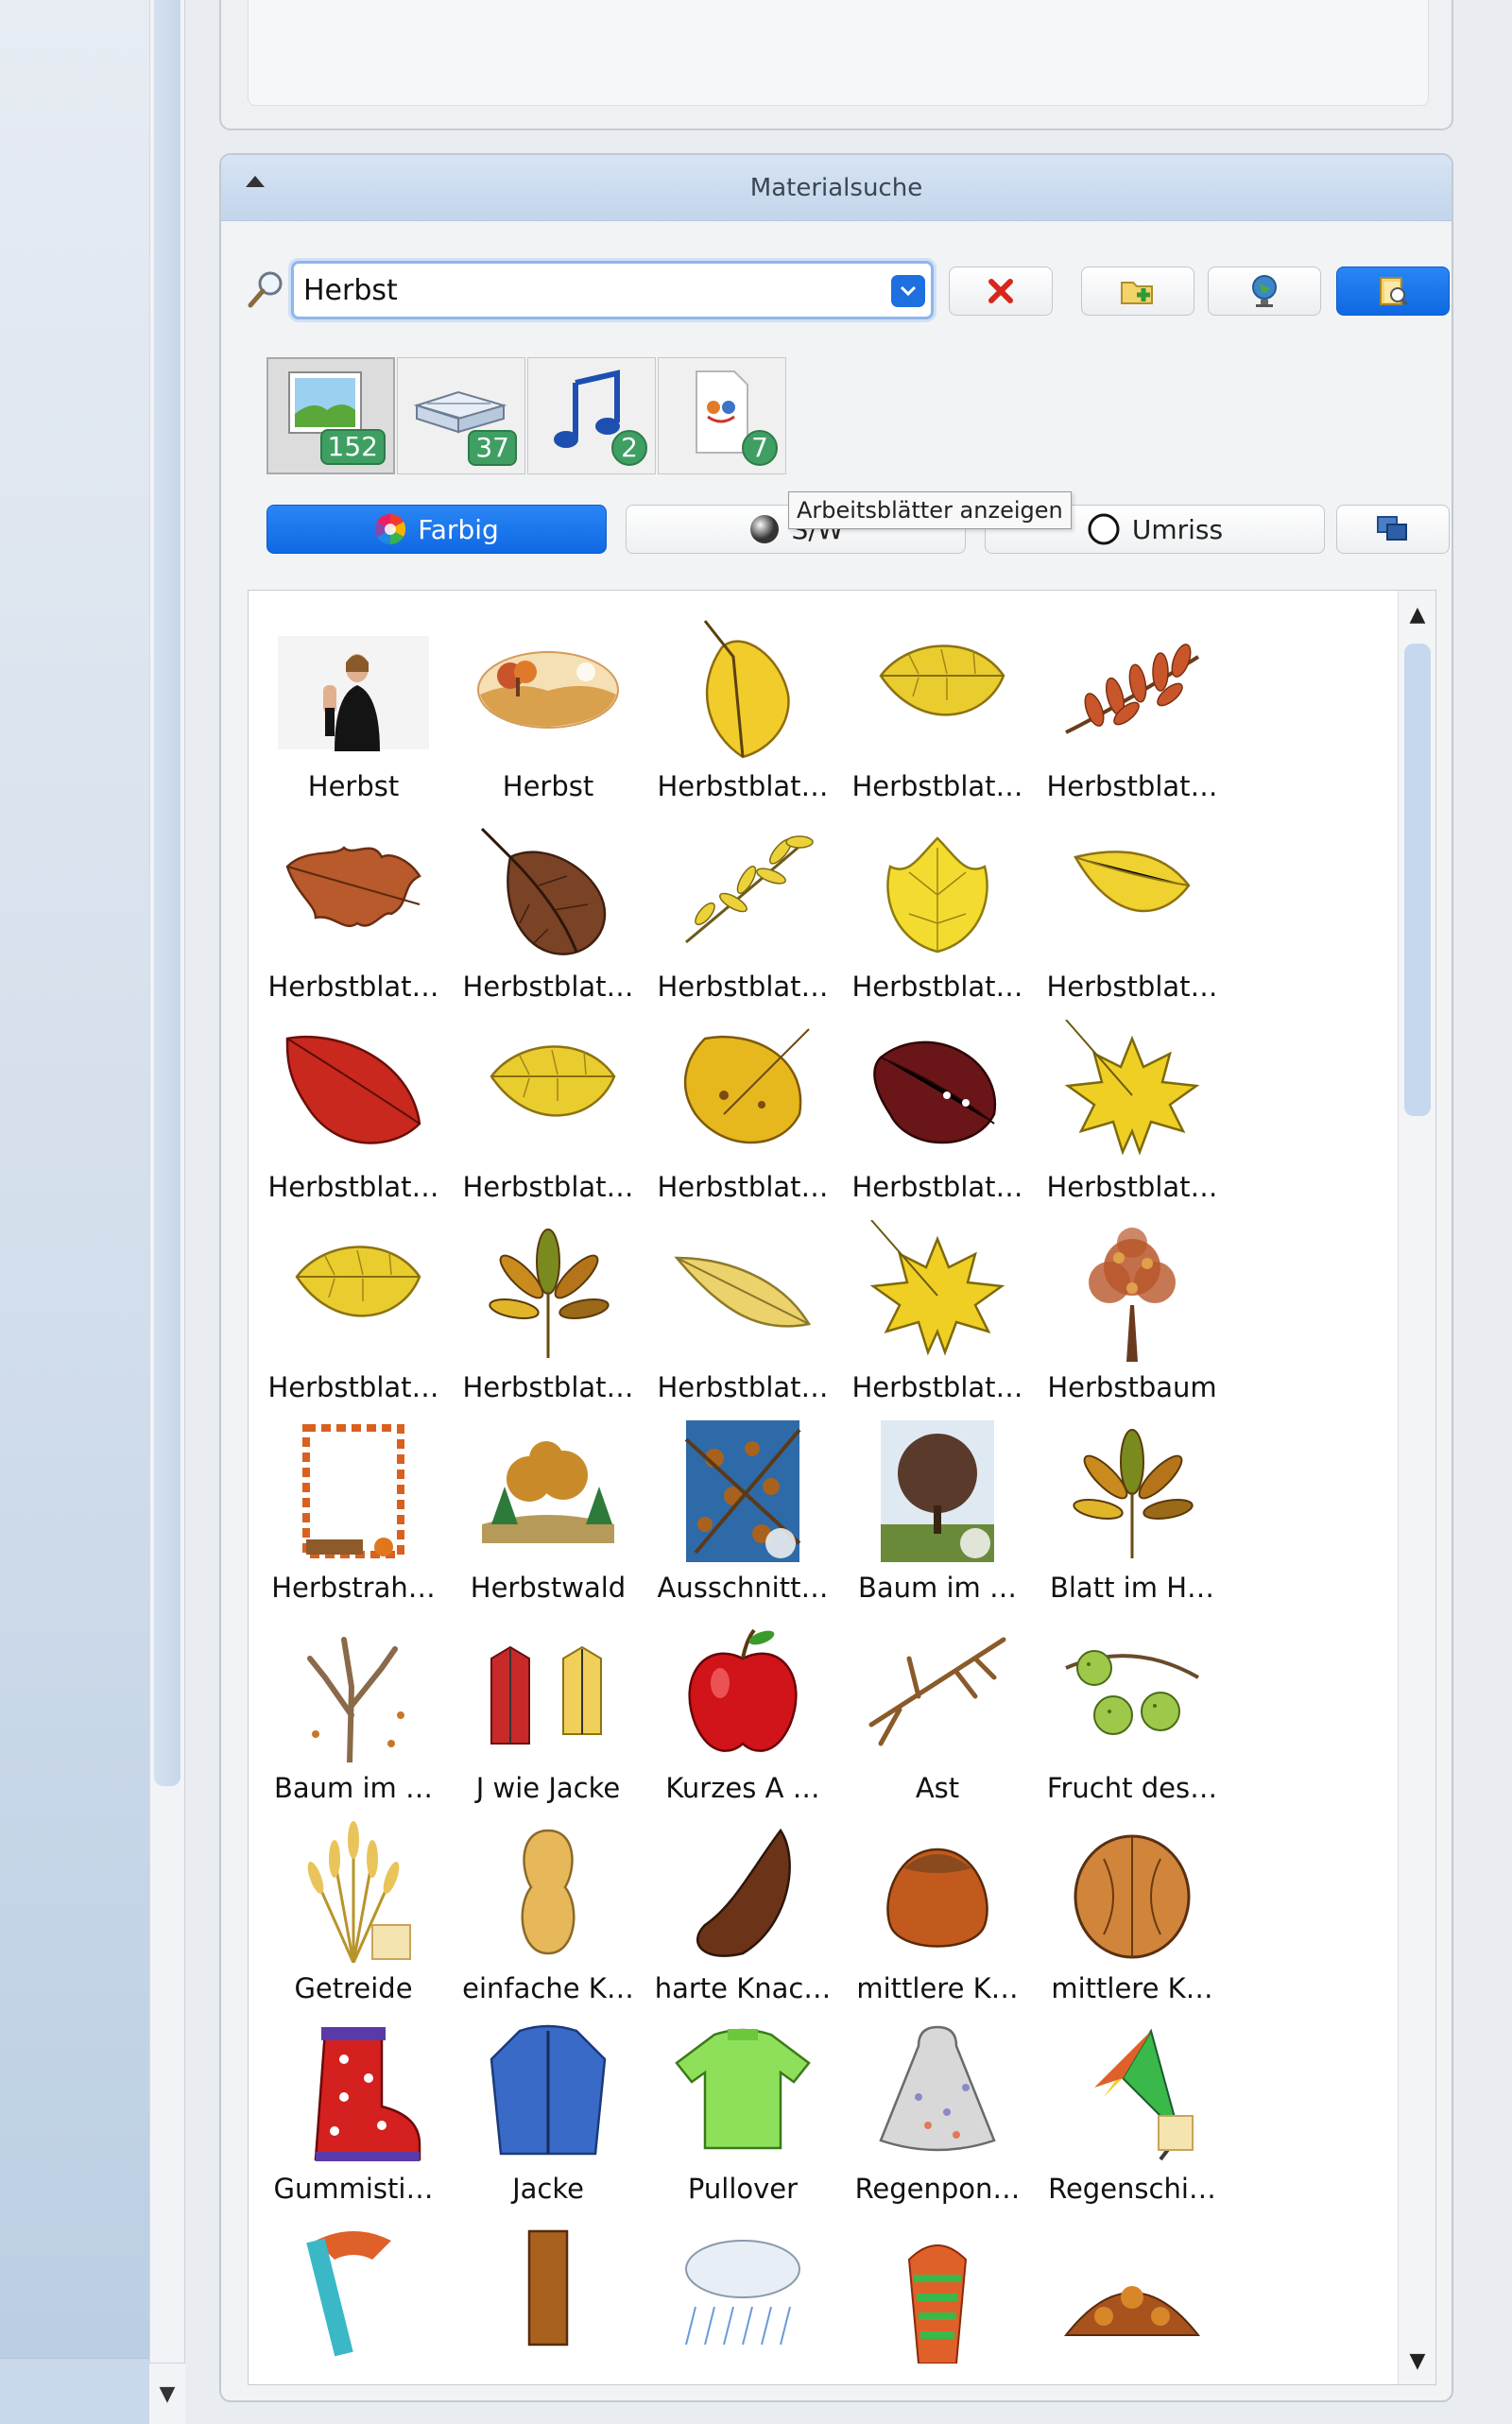  I want to click on small-yellow-leaf-icon, so click(1132, 890).